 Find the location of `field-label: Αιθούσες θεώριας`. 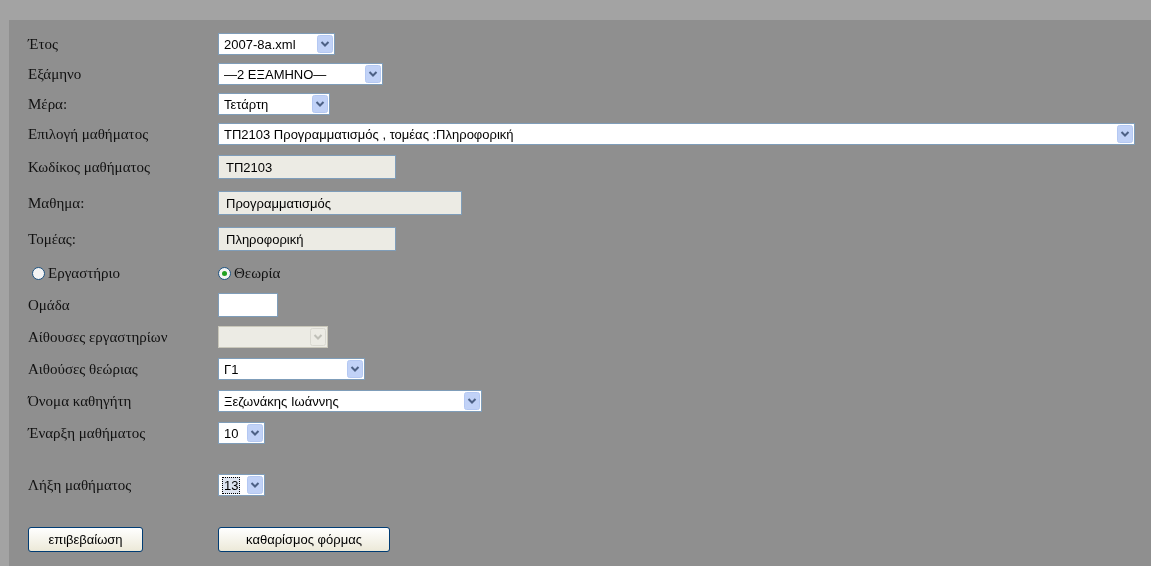

field-label: Αιθούσες θεώριας is located at coordinates (83, 369).